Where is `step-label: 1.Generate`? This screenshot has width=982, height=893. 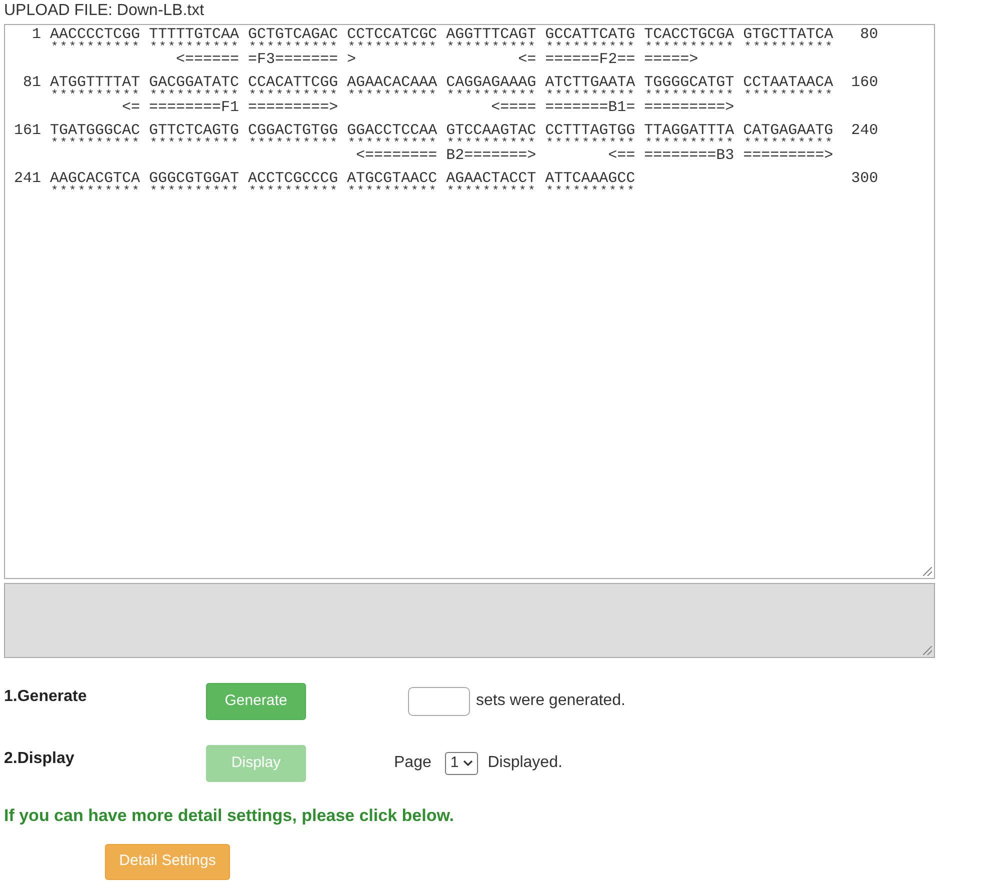
step-label: 1.Generate is located at coordinates (46, 697).